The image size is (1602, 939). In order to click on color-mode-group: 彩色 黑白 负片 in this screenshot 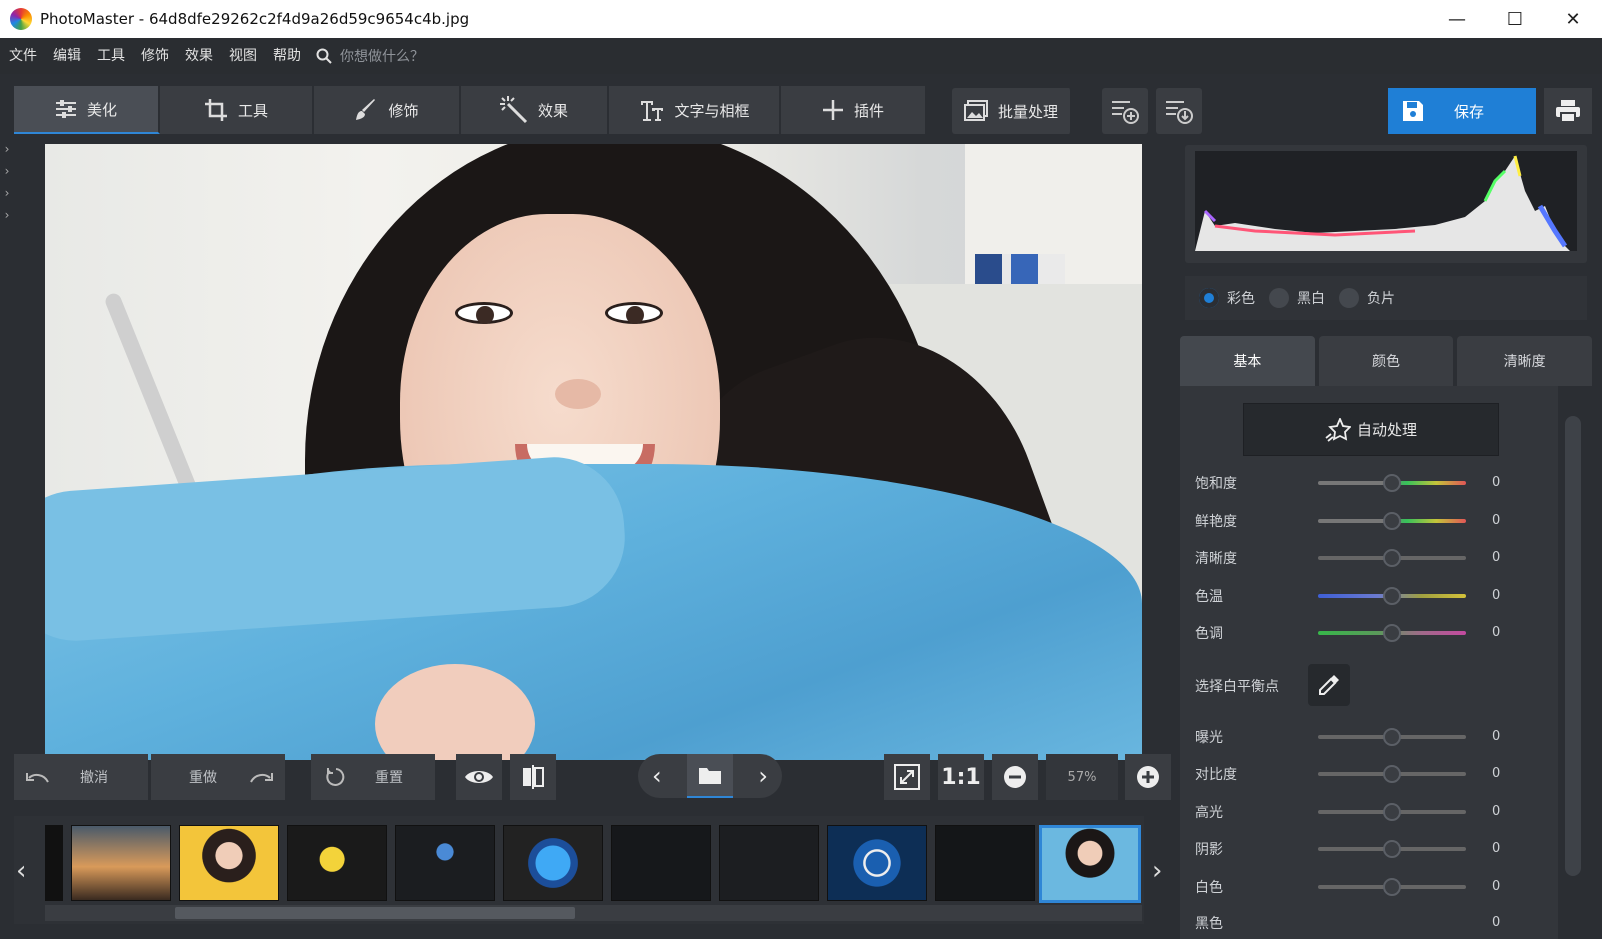, I will do `click(1386, 298)`.